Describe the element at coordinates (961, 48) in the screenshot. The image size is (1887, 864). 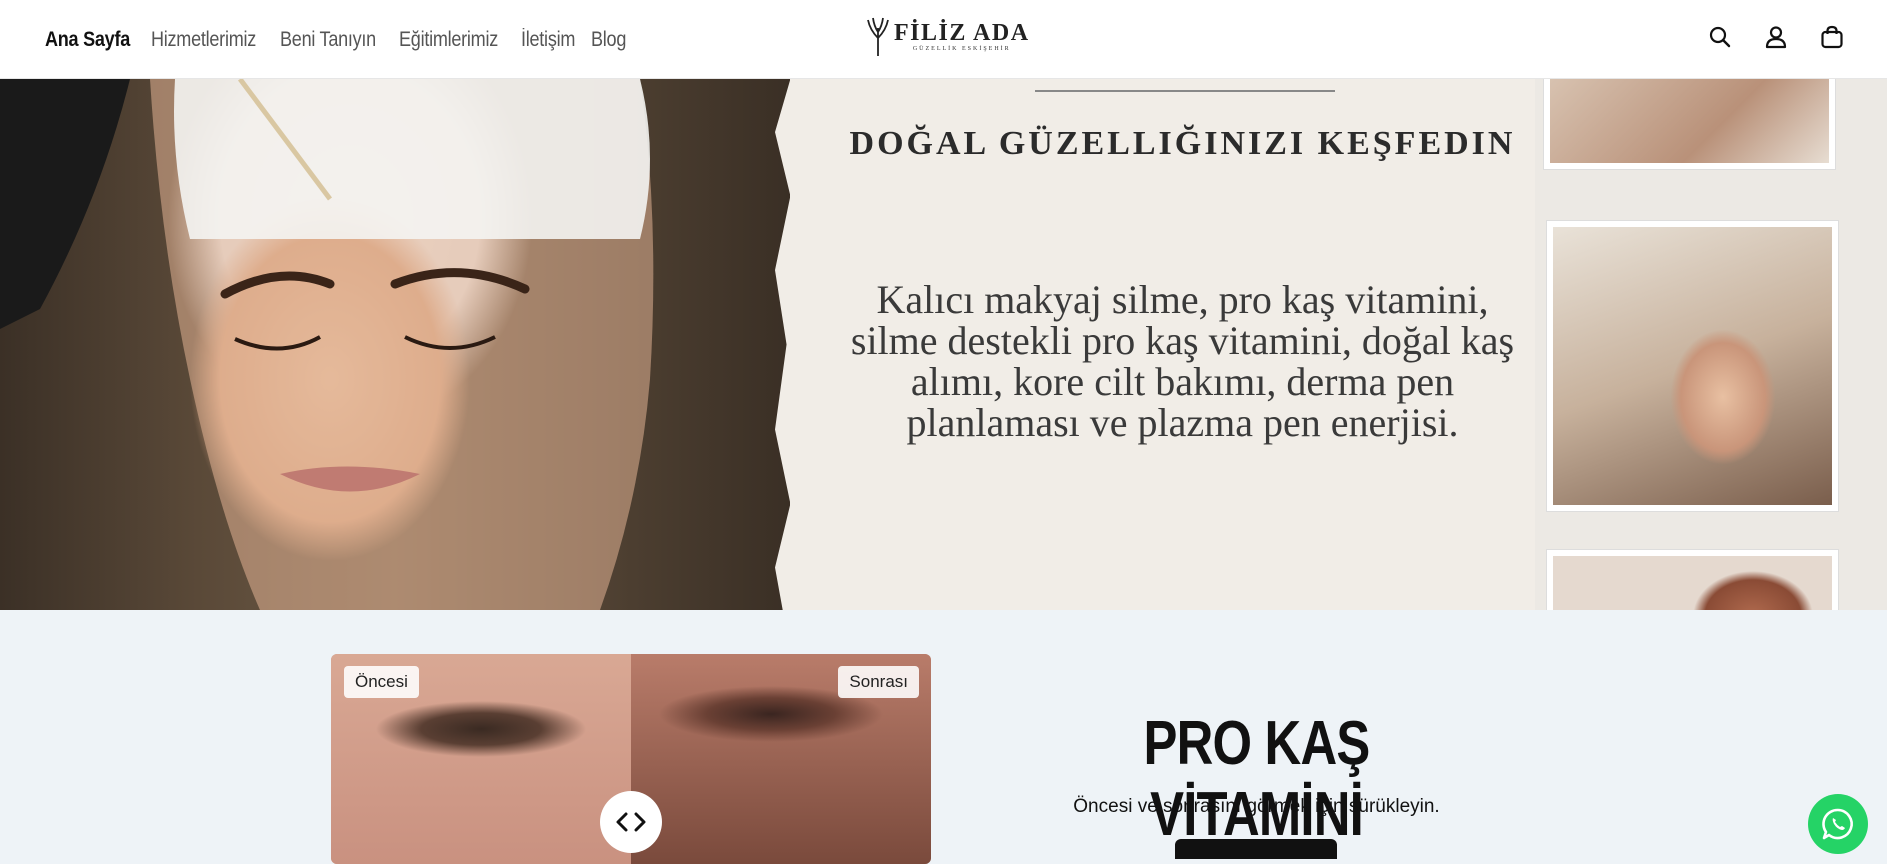
I see `logo-subtitle: GÜZELLİK ESKİŞEHİR` at that location.